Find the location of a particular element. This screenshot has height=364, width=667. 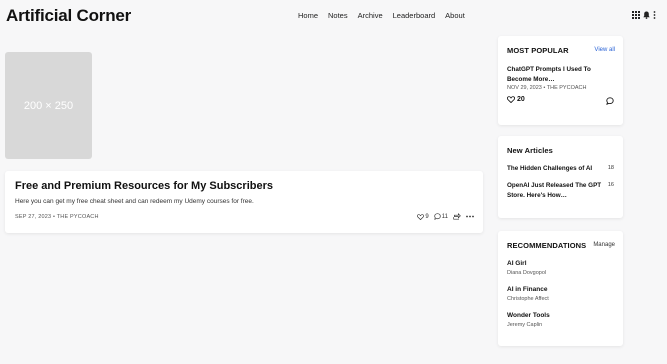

most-popular-heading: MOST POPULAR is located at coordinates (538, 50).